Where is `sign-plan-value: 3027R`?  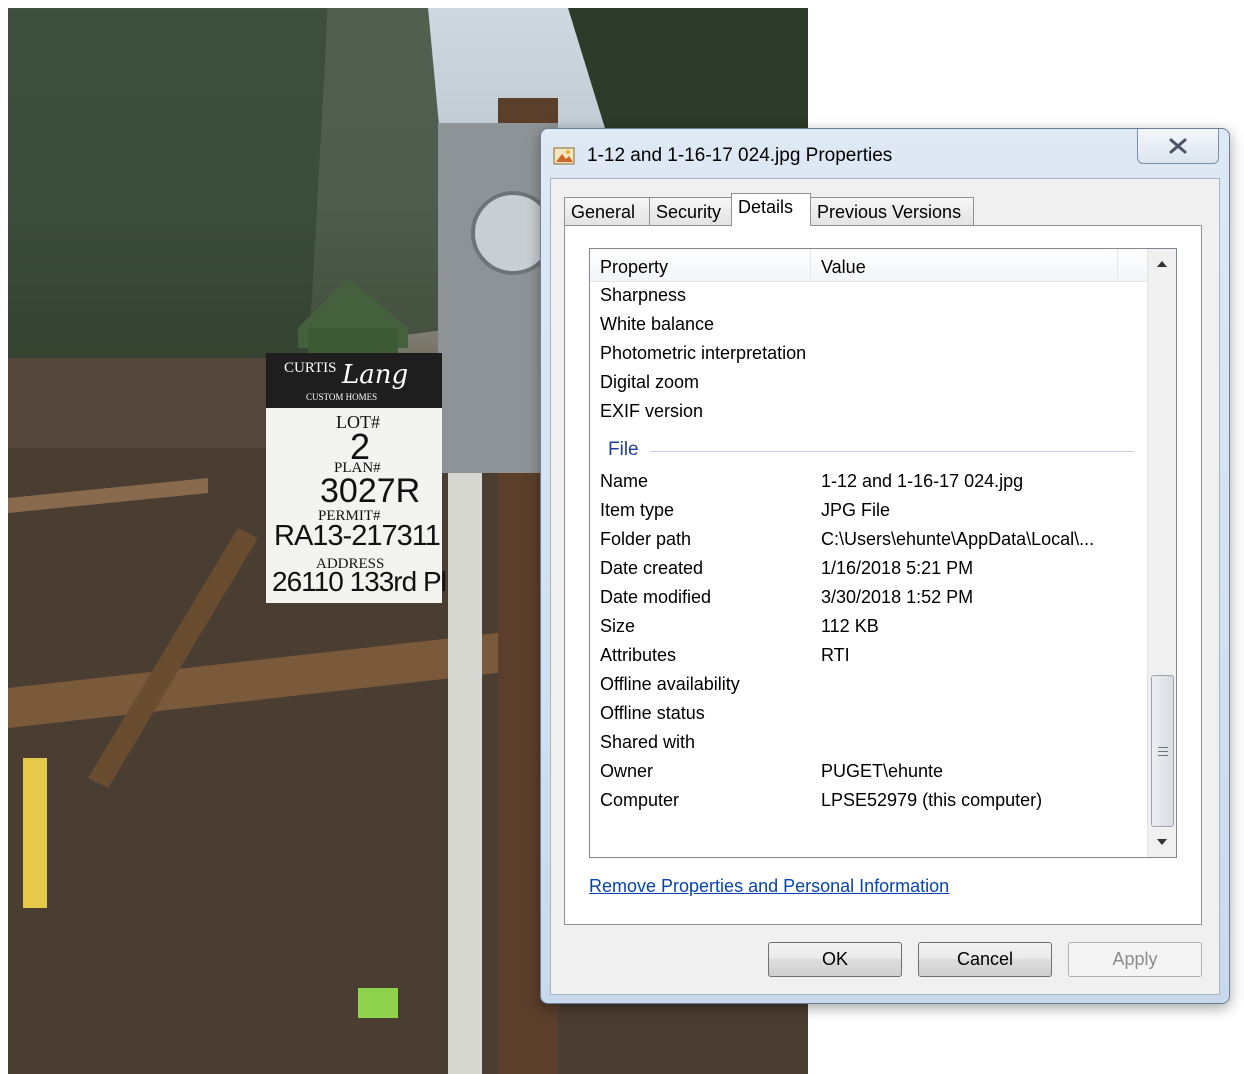
sign-plan-value: 3027R is located at coordinates (370, 491).